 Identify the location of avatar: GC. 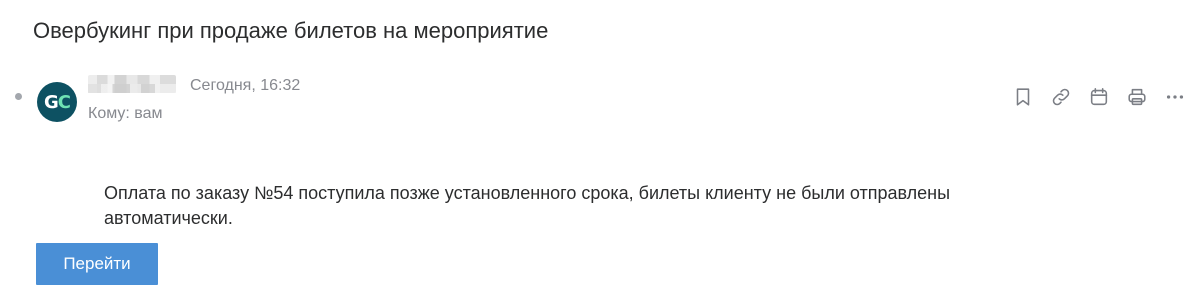
(57, 102).